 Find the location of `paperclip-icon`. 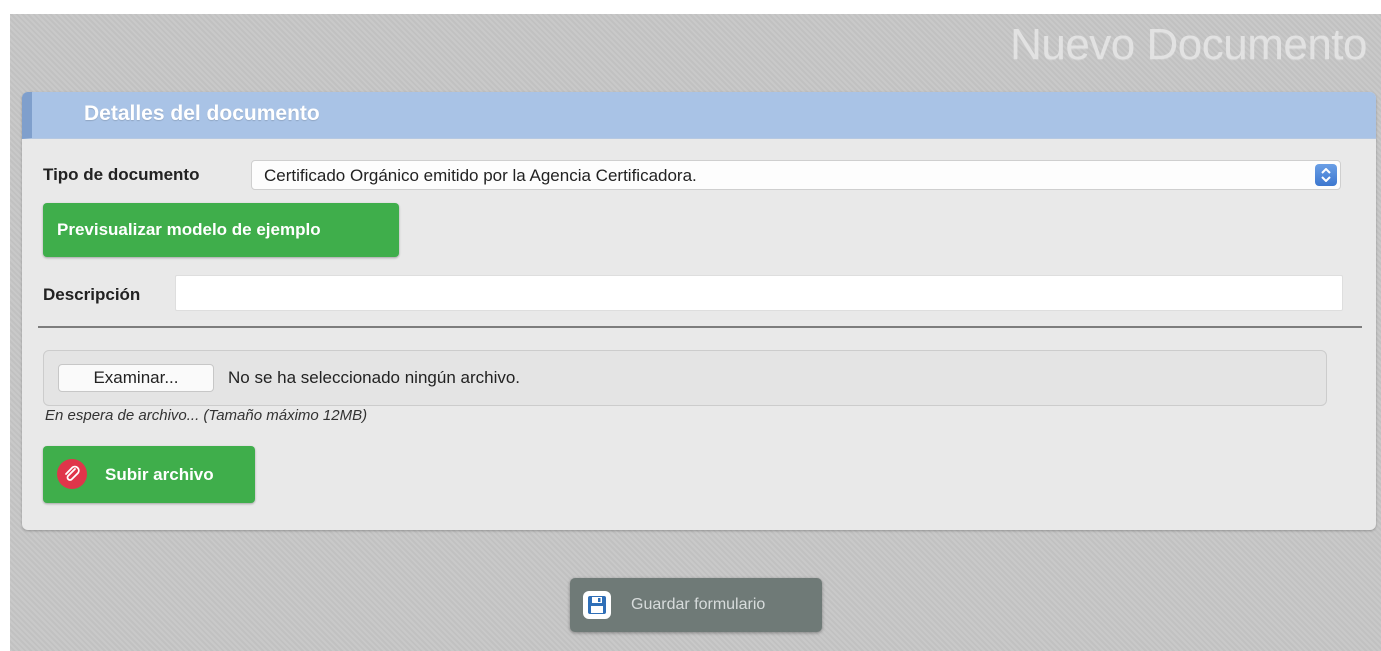

paperclip-icon is located at coordinates (72, 474).